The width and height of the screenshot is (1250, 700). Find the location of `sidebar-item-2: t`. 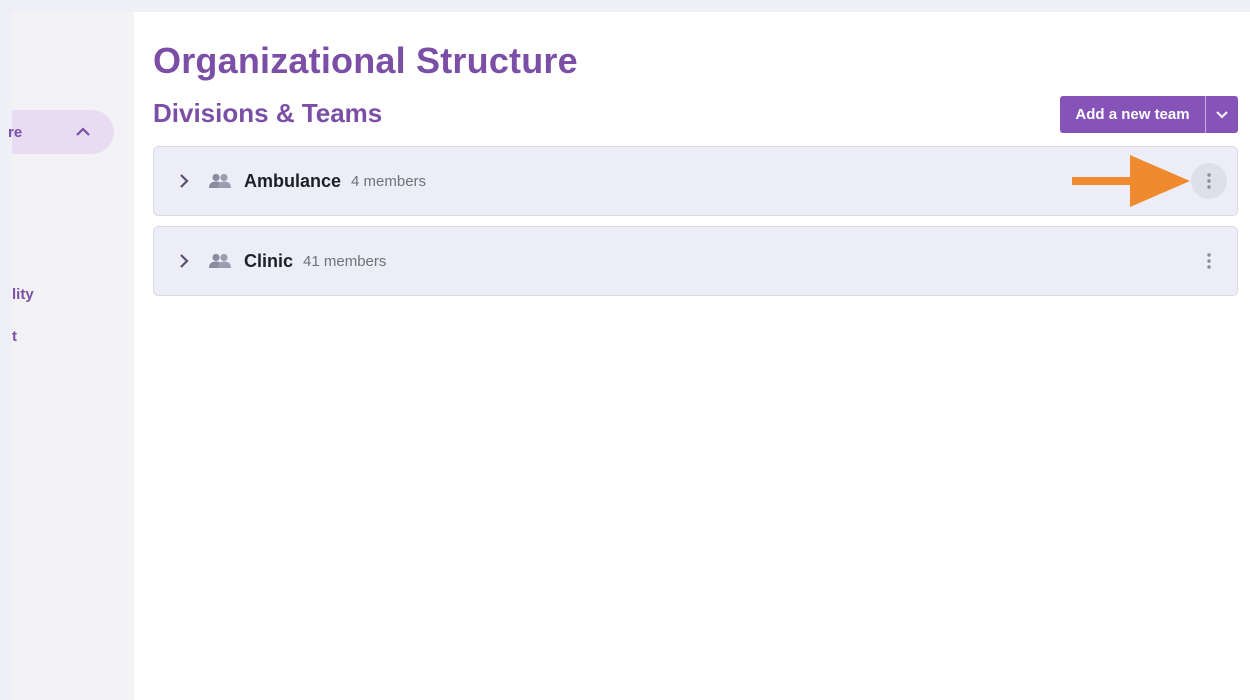

sidebar-item-2: t is located at coordinates (14, 336).